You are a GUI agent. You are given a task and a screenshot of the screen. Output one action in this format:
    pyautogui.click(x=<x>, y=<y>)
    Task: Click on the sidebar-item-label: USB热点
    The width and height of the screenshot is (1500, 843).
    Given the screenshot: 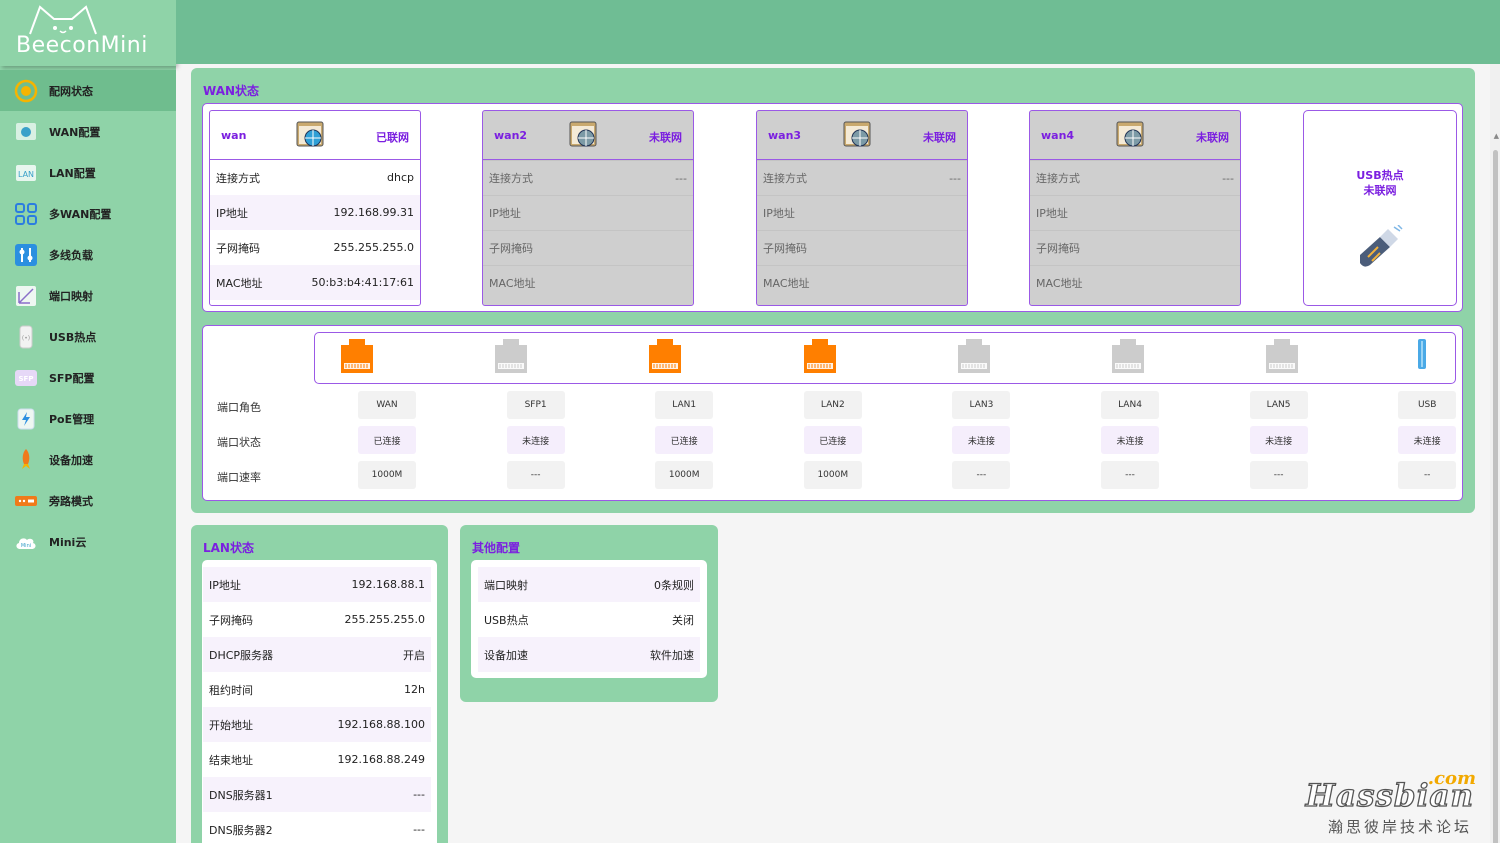 What is the action you would take?
    pyautogui.click(x=73, y=337)
    